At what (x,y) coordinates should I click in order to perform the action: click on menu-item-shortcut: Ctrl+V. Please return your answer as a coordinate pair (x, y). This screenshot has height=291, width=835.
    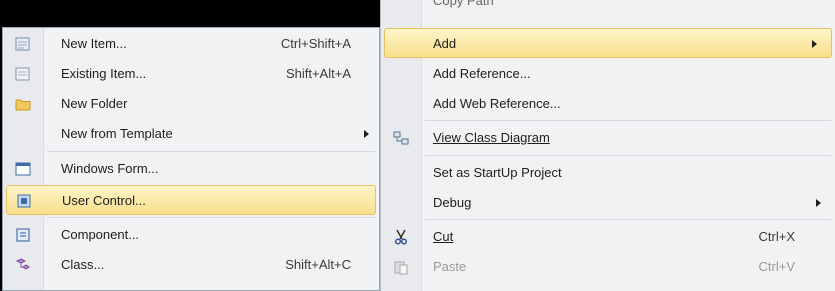
    Looking at the image, I should click on (776, 266).